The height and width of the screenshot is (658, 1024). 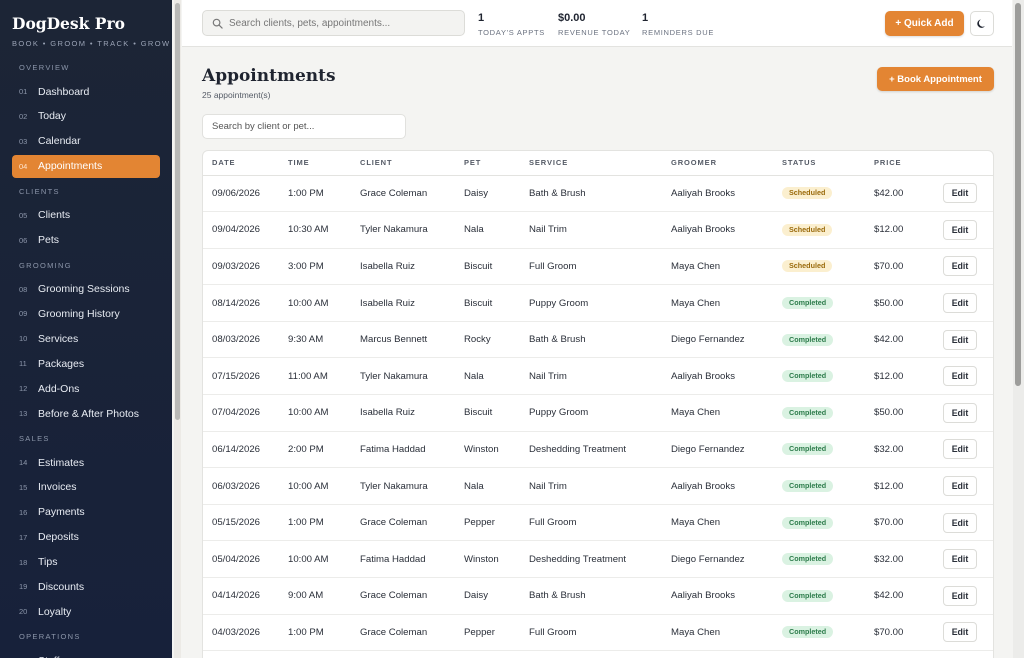 What do you see at coordinates (217, 23) in the screenshot?
I see `search-icon` at bounding box center [217, 23].